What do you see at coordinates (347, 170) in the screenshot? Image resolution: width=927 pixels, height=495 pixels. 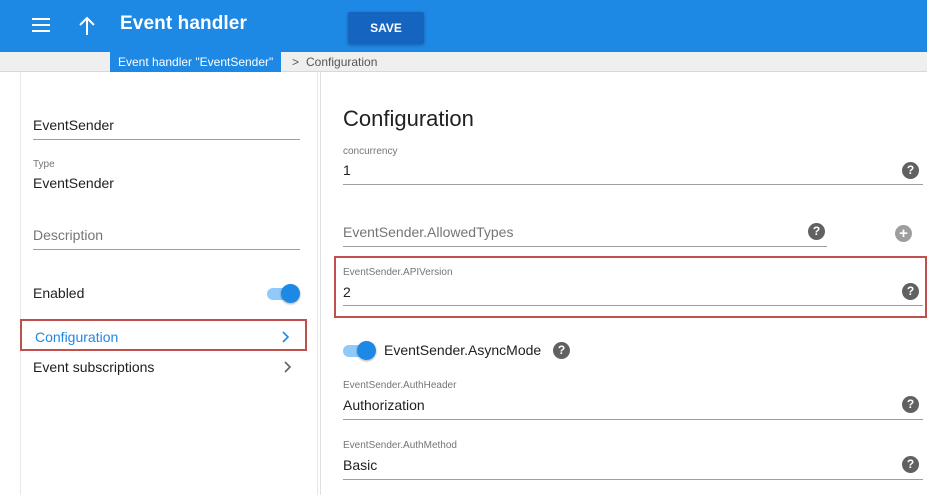 I see `concurrency-field: 1` at bounding box center [347, 170].